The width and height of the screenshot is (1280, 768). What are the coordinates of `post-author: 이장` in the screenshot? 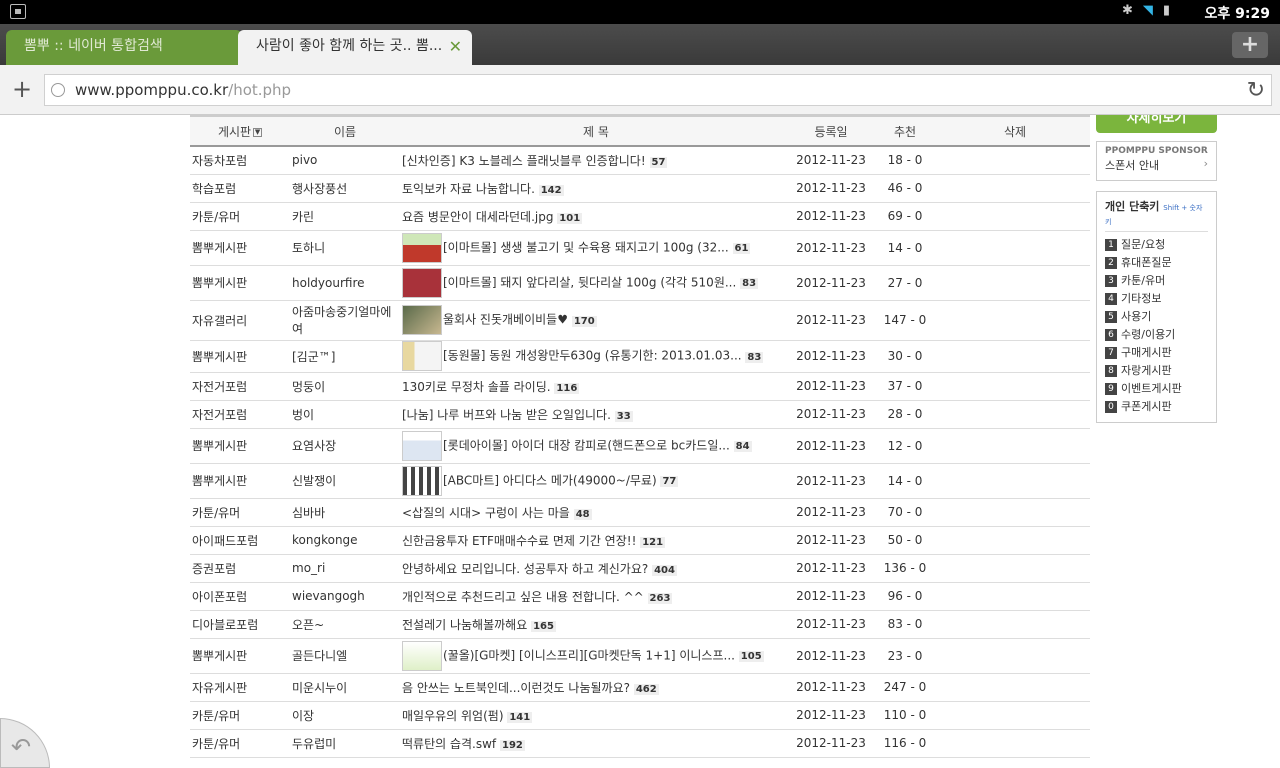 It's located at (345, 715).